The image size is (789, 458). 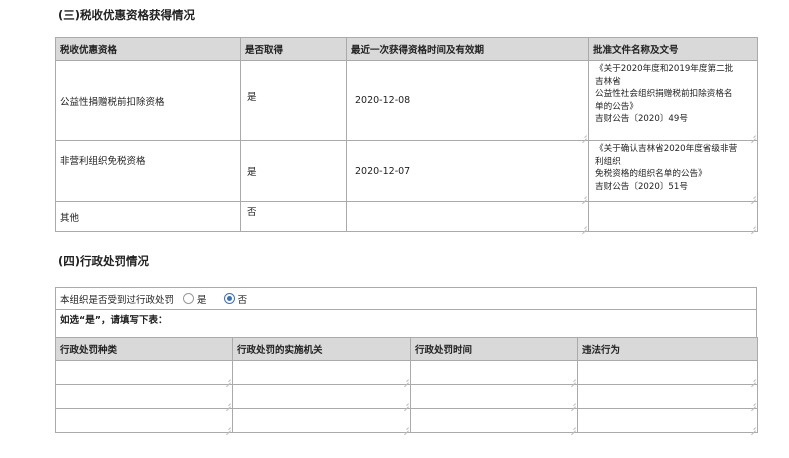 What do you see at coordinates (117, 300) in the screenshot?
I see `penalty-question-label: 本组织是否受到过行政处罚` at bounding box center [117, 300].